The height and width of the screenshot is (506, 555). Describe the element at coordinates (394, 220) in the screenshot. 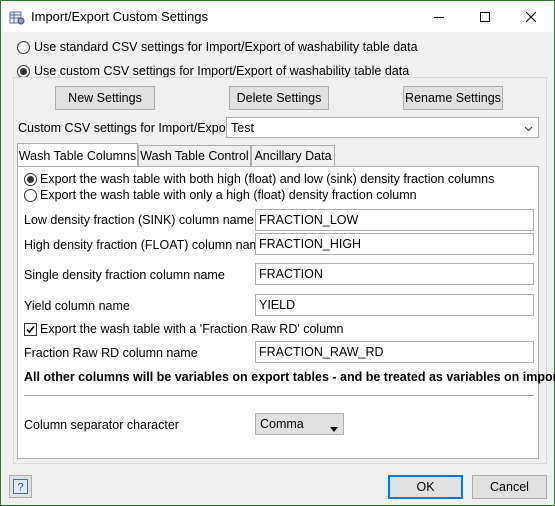

I see `low-density-field: FRACTION_LOW` at that location.